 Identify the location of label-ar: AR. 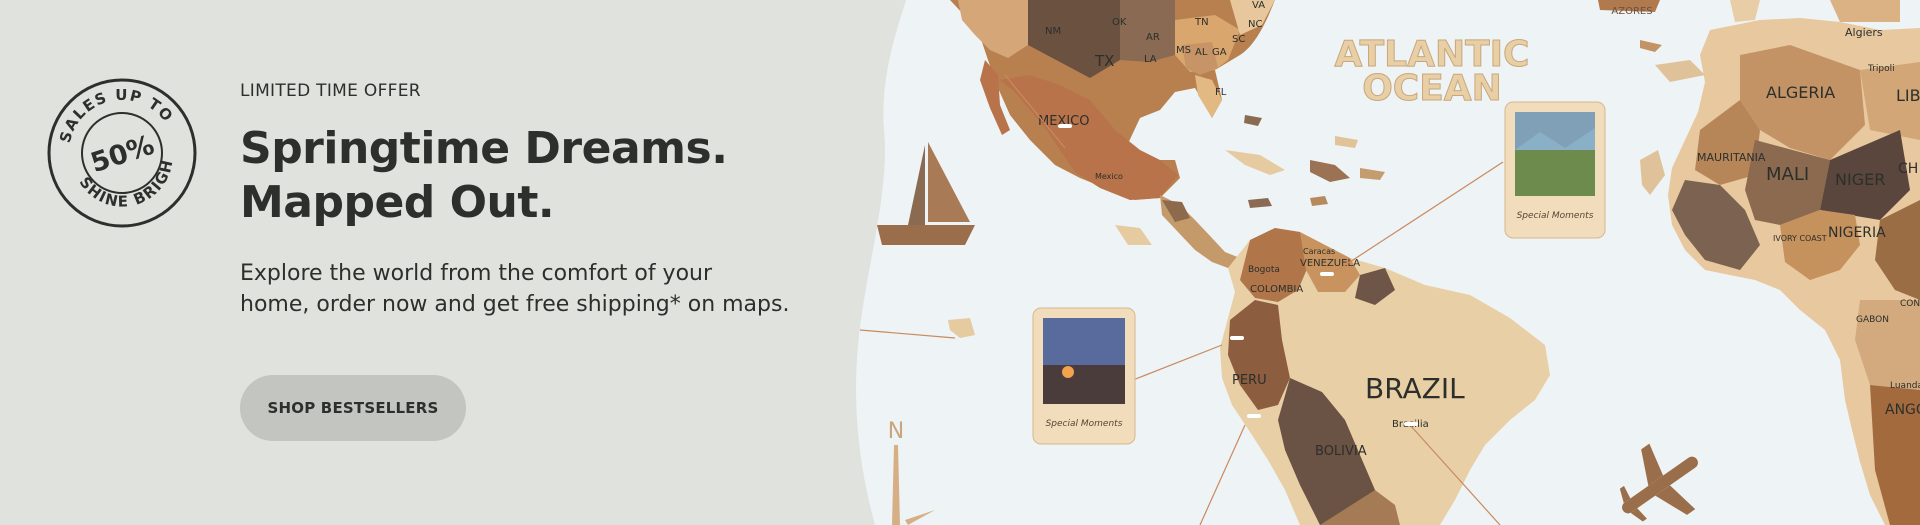
(1153, 37).